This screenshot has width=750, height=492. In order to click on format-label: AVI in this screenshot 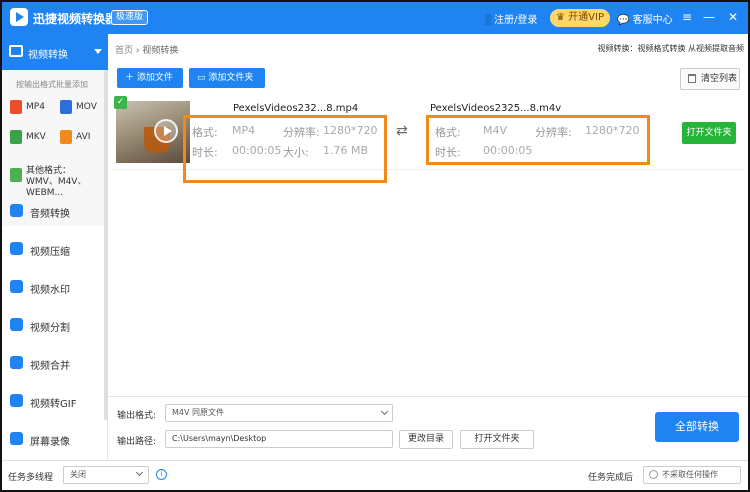, I will do `click(83, 137)`.